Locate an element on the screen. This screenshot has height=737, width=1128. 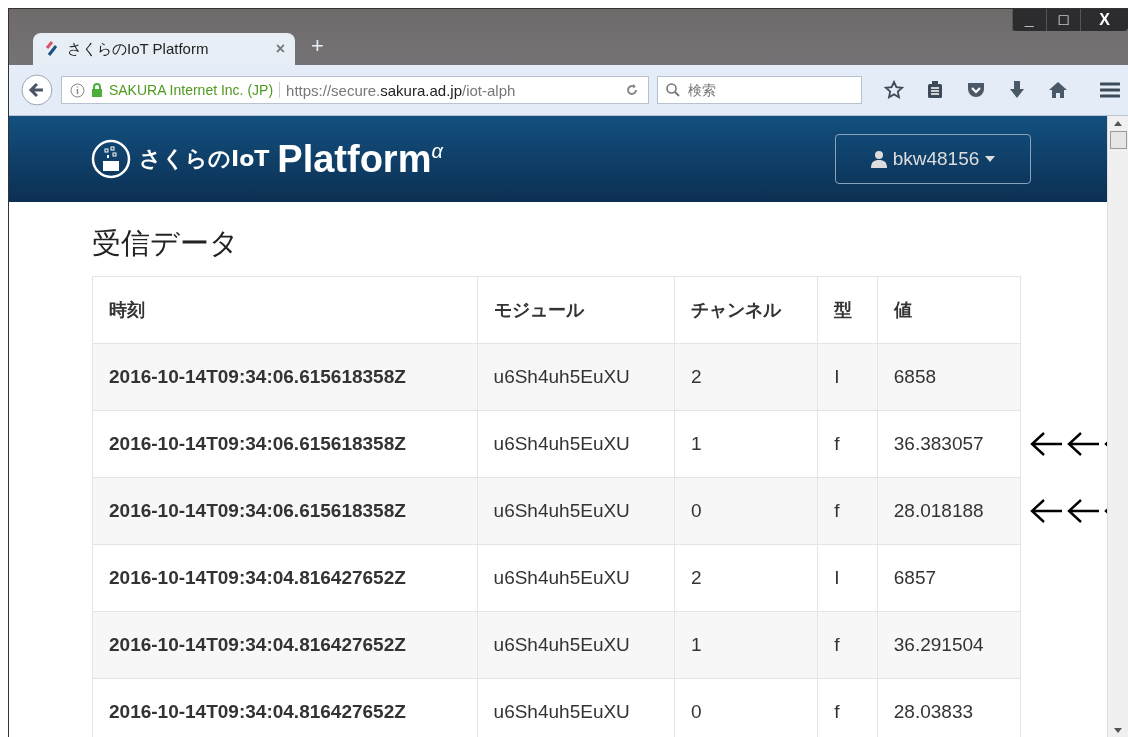
page-title: 受信データ is located at coordinates (166, 243).